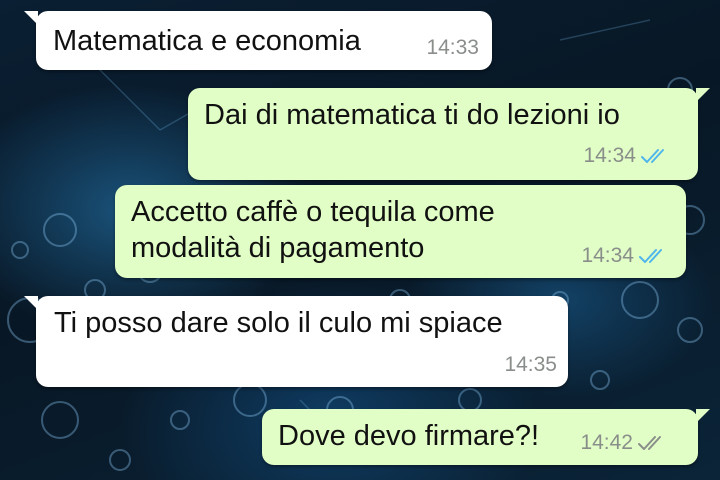 The height and width of the screenshot is (480, 720). Describe the element at coordinates (606, 442) in the screenshot. I see `message-timestamp: 14:42` at that location.